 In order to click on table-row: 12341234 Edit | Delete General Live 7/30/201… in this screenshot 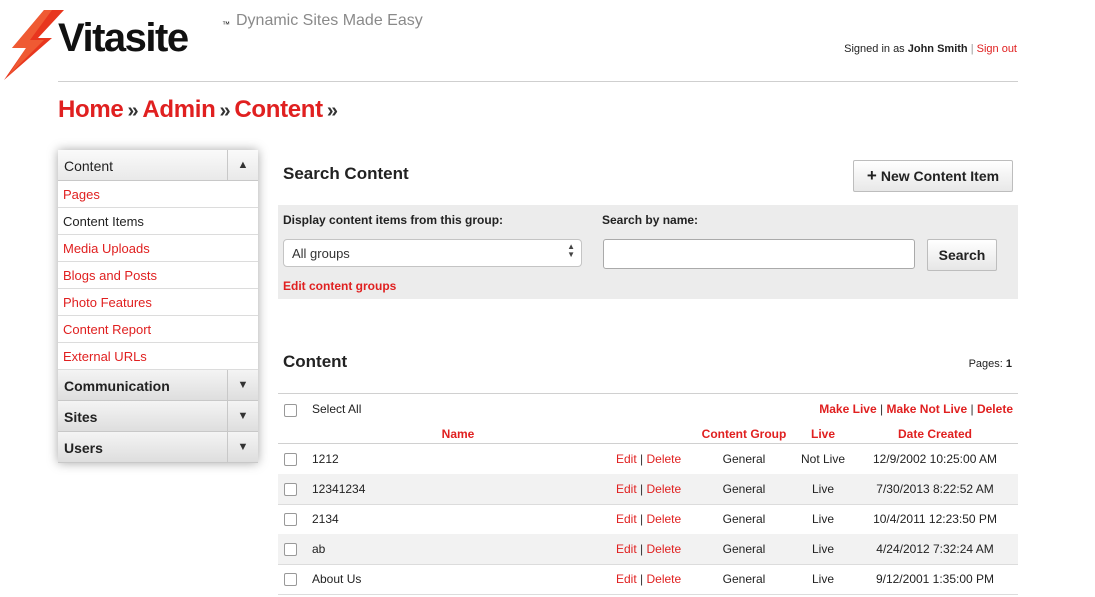, I will do `click(648, 489)`.